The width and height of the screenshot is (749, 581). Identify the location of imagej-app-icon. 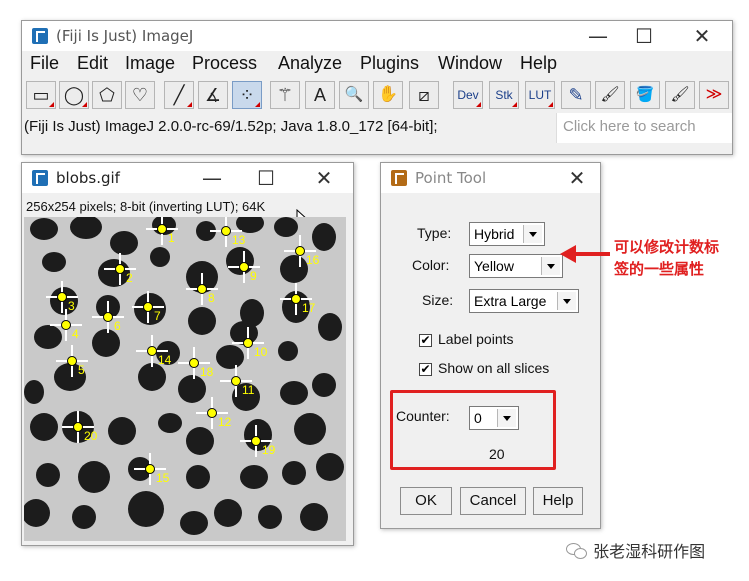
(40, 36).